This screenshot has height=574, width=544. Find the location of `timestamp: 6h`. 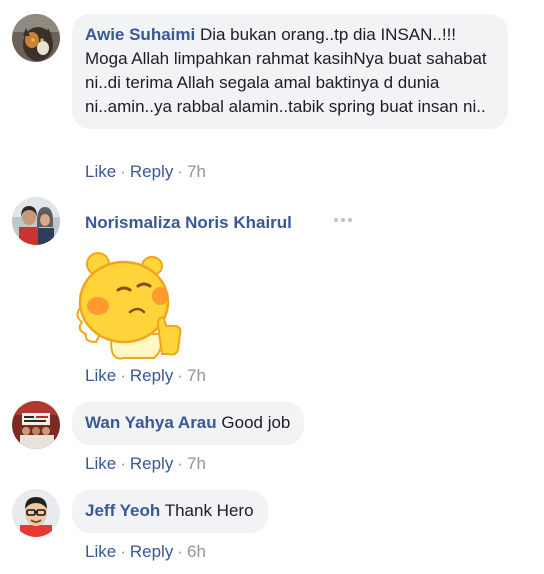

timestamp: 6h is located at coordinates (196, 551).